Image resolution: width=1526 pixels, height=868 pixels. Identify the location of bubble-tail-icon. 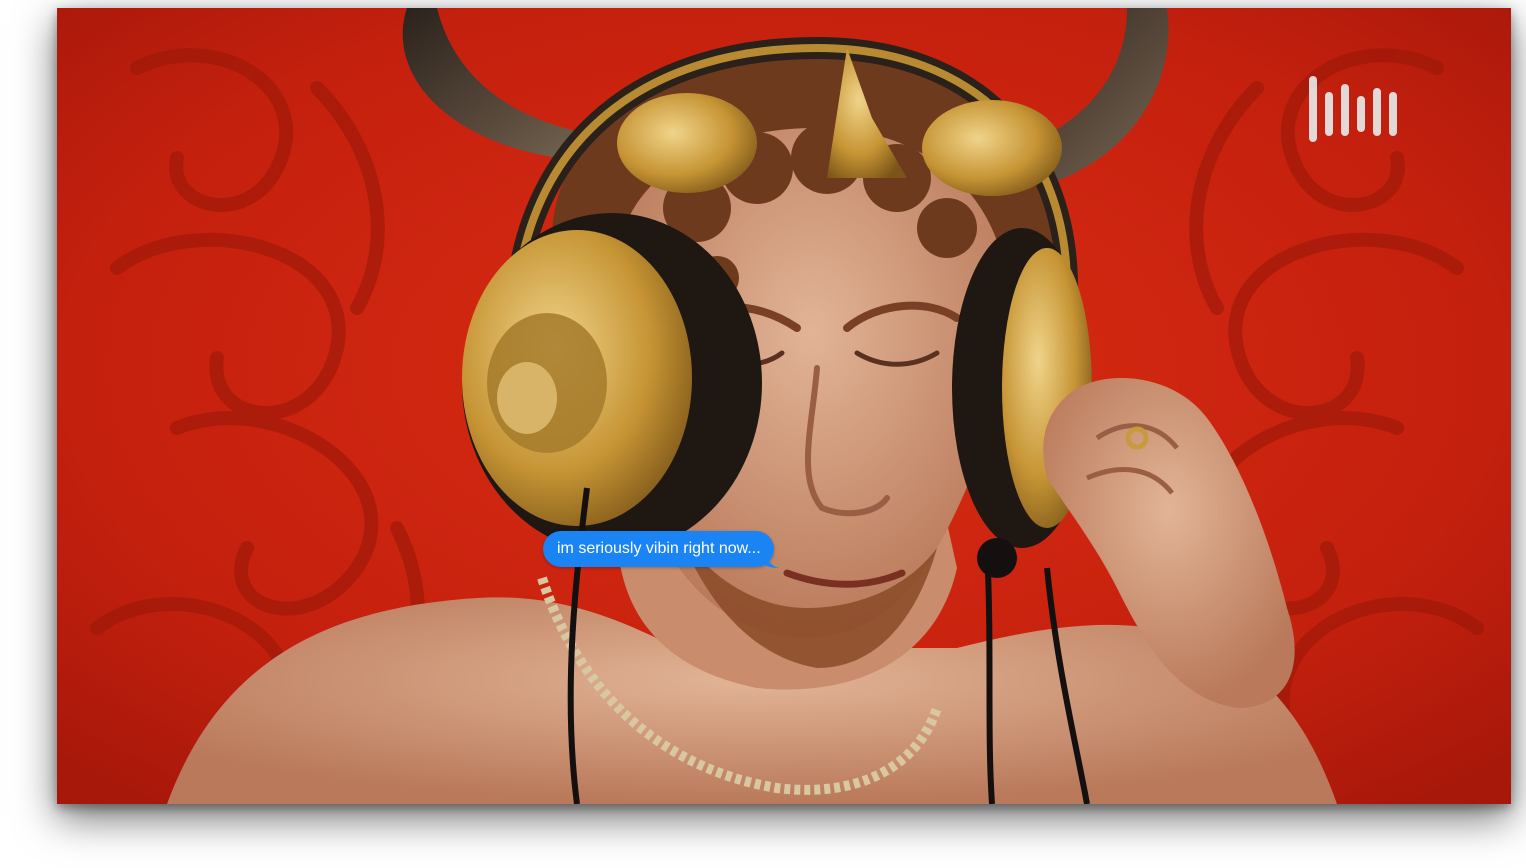
(770, 560).